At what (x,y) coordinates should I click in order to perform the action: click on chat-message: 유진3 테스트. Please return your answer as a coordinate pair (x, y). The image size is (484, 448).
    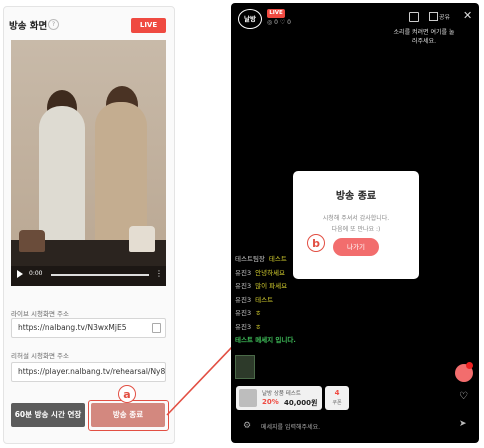
    Looking at the image, I should click on (290, 299).